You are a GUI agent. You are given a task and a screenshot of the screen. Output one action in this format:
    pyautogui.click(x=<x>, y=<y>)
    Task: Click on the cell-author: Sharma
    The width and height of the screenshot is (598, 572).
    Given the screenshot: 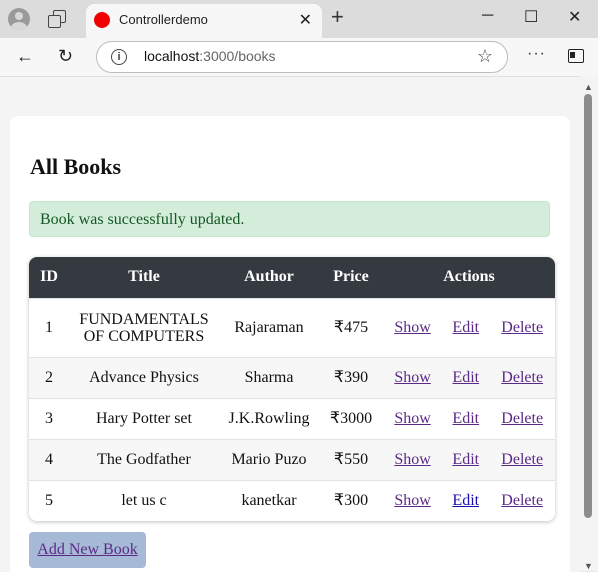 What is the action you would take?
    pyautogui.click(x=269, y=377)
    